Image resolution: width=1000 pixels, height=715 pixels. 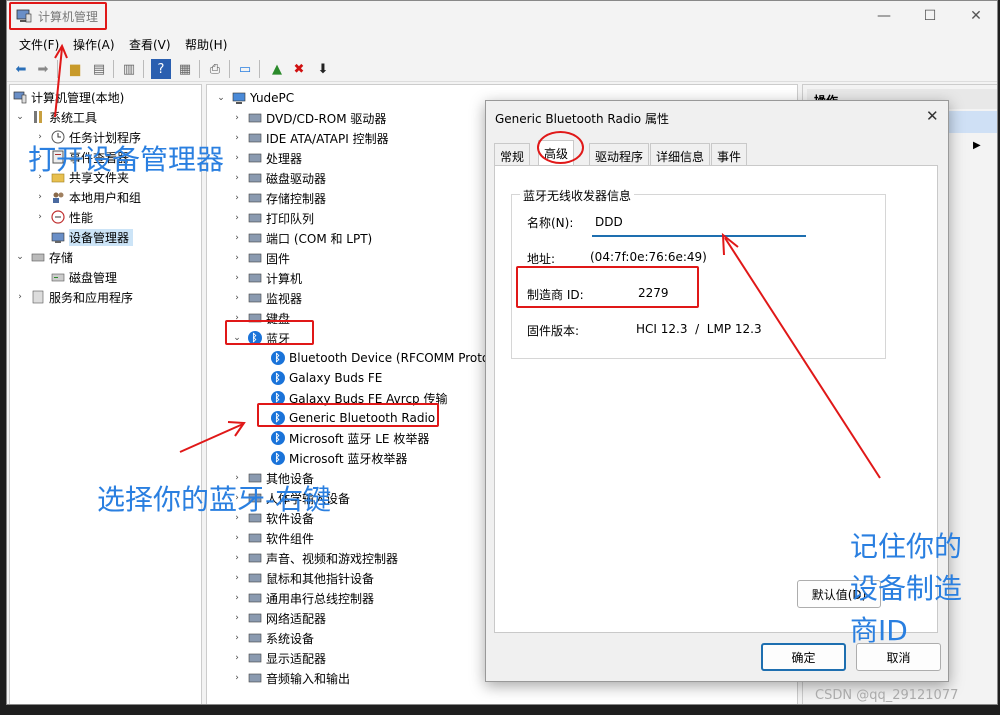 What do you see at coordinates (278, 178) in the screenshot?
I see `device-category: › 磁盘驱动器` at bounding box center [278, 178].